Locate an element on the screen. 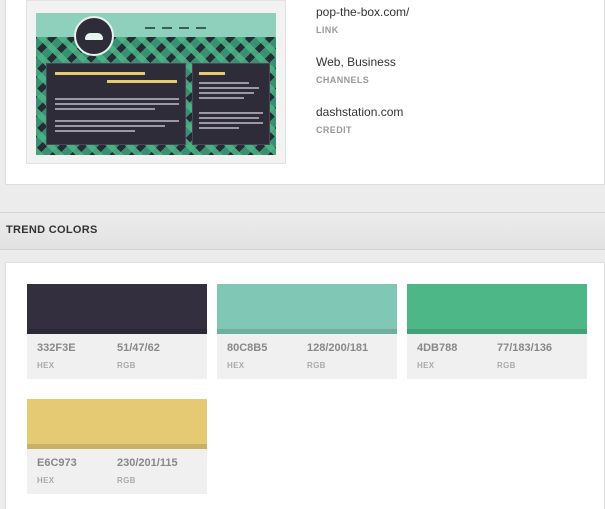  link-detail: pop-the-box.com/ LINK is located at coordinates (362, 20).